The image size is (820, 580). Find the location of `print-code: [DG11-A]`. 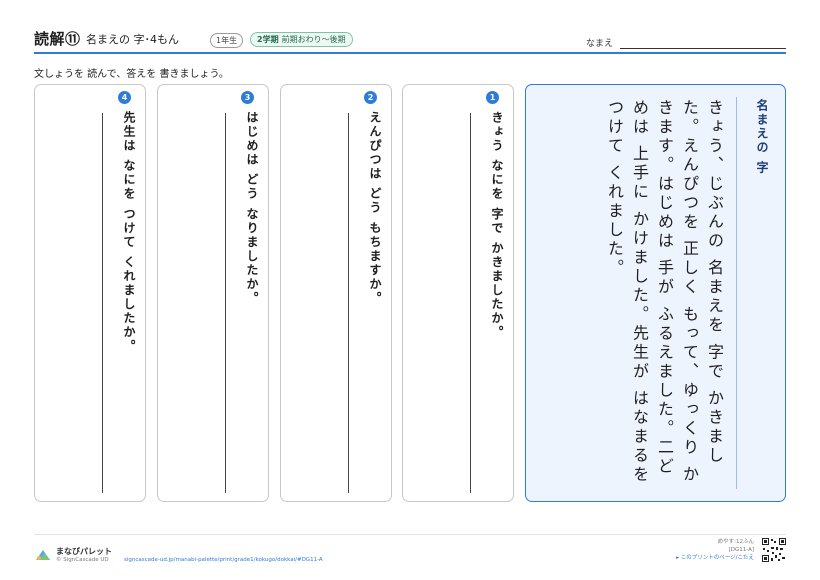

print-code: [DG11-A] is located at coordinates (741, 550).